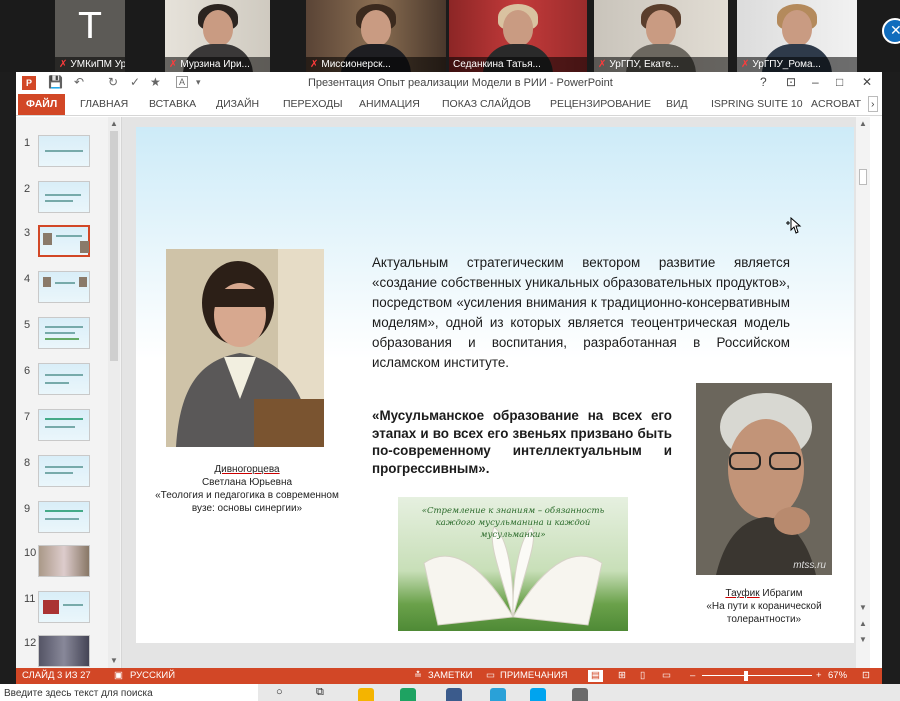  I want to click on redo-icon: ↻, so click(113, 82).